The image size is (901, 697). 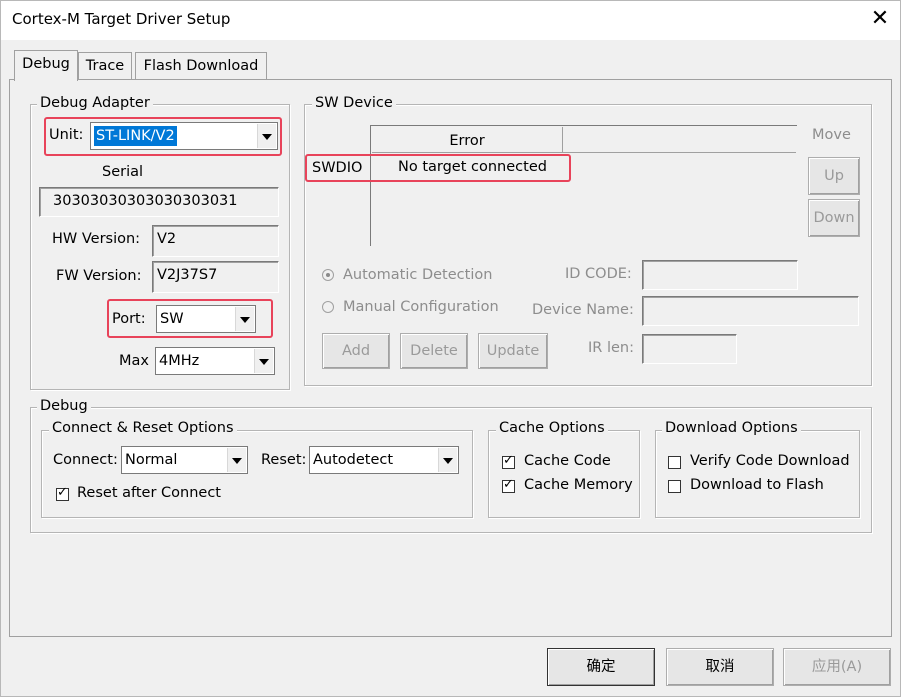 What do you see at coordinates (720, 275) in the screenshot?
I see `id-code-field` at bounding box center [720, 275].